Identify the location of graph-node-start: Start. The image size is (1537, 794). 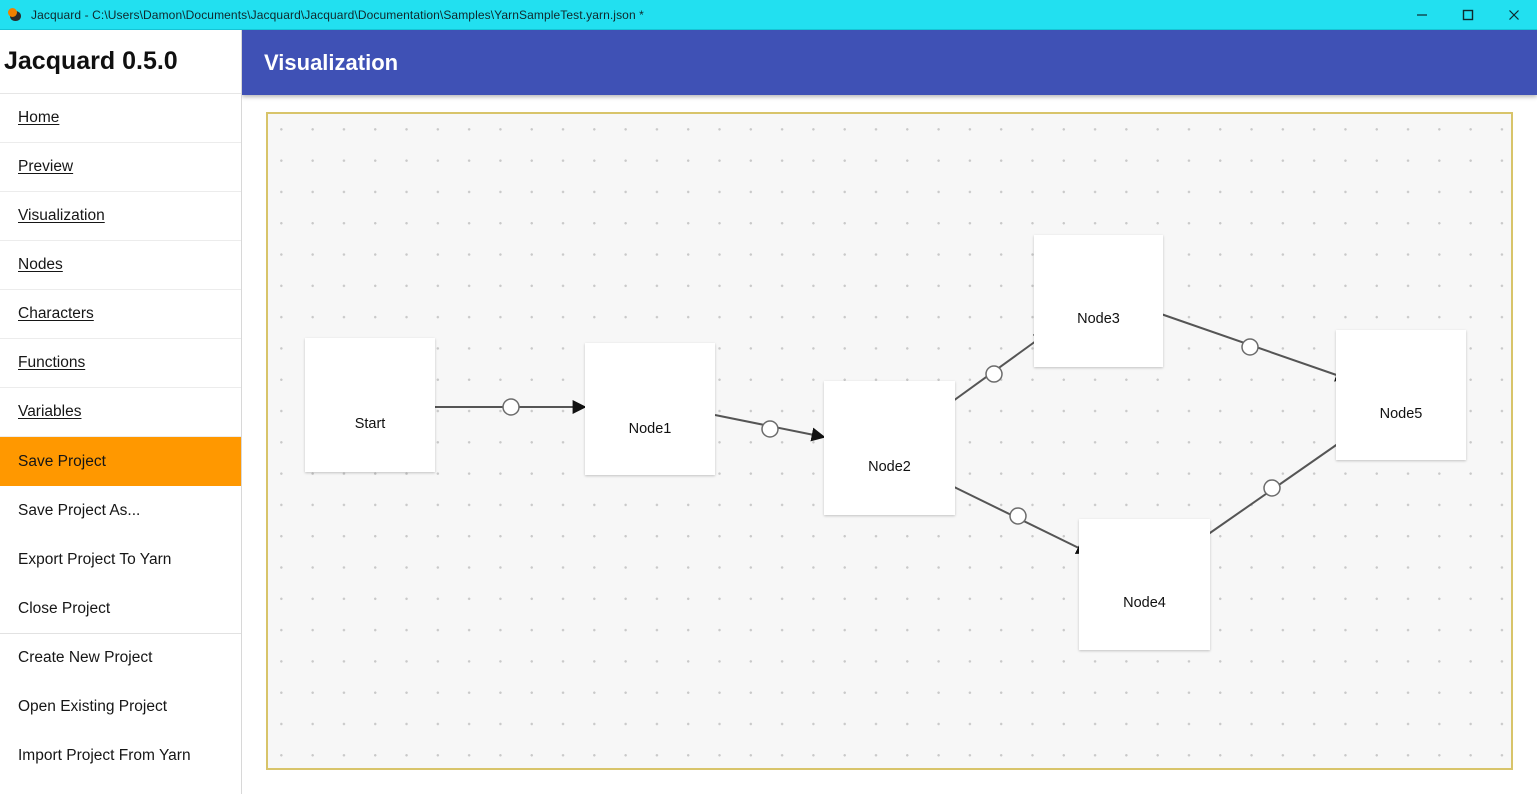
(370, 405).